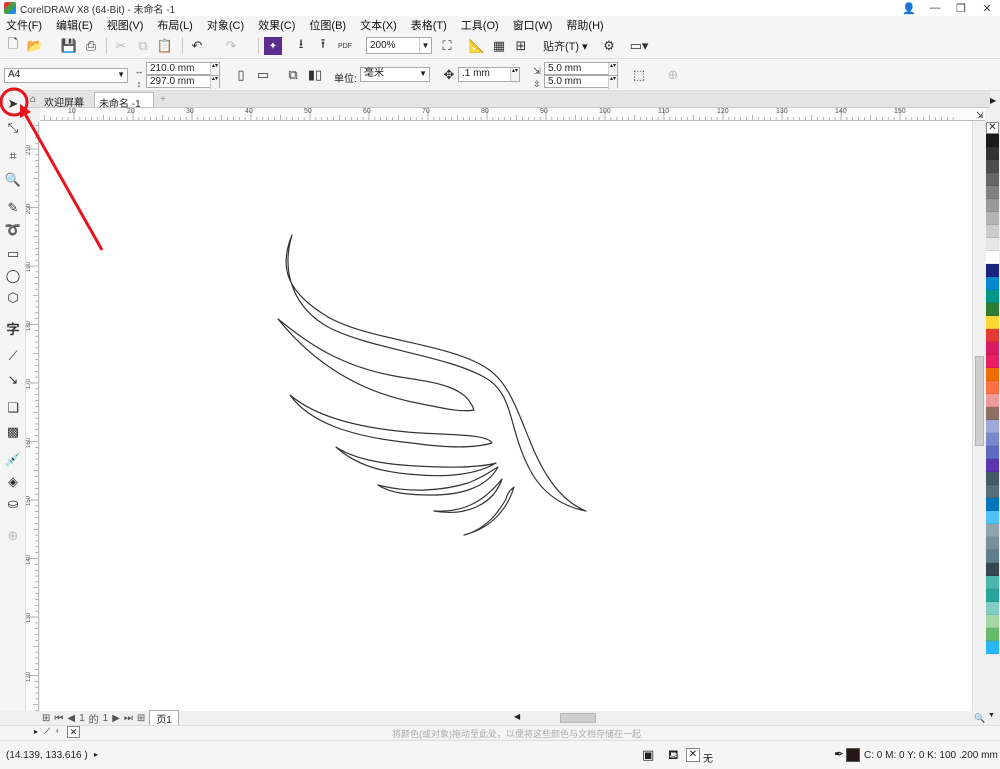 Image resolution: width=1000 pixels, height=769 pixels. What do you see at coordinates (609, 46) in the screenshot?
I see `options-gear-icon: ⚙` at bounding box center [609, 46].